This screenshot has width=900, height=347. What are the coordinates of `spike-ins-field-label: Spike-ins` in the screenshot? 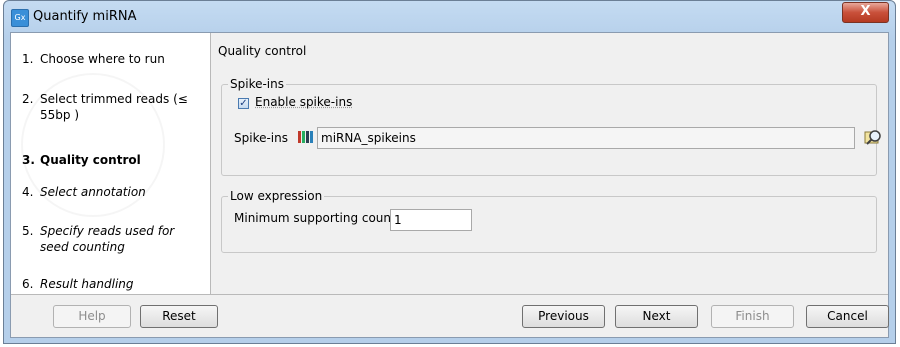 It's located at (261, 138).